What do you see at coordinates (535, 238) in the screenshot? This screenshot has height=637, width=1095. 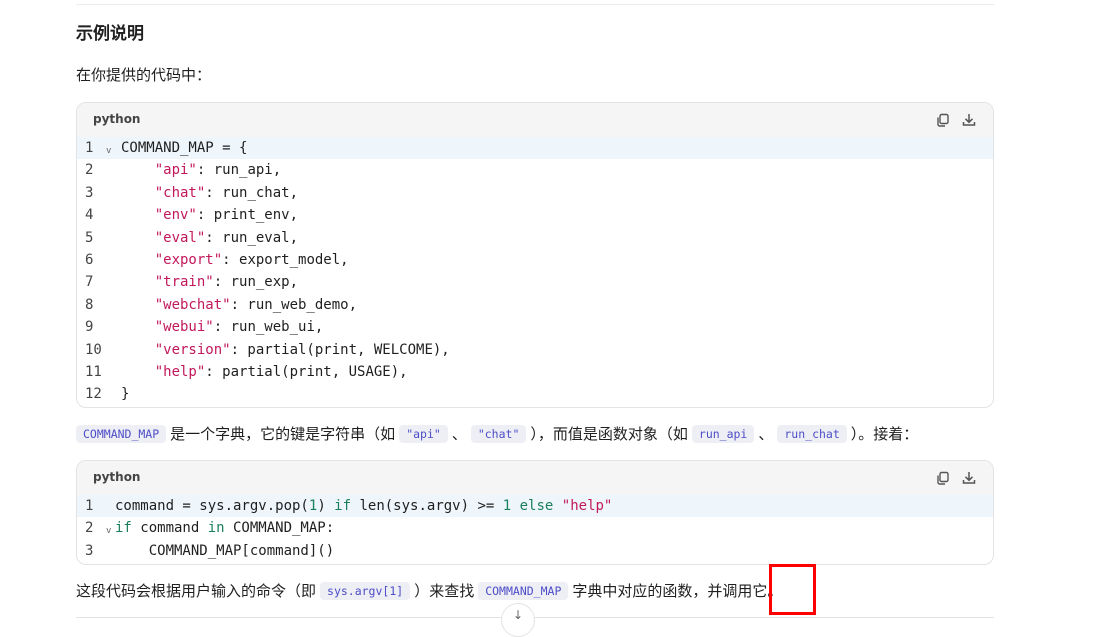 I see `code-line: 5 "eval": run_eval,` at bounding box center [535, 238].